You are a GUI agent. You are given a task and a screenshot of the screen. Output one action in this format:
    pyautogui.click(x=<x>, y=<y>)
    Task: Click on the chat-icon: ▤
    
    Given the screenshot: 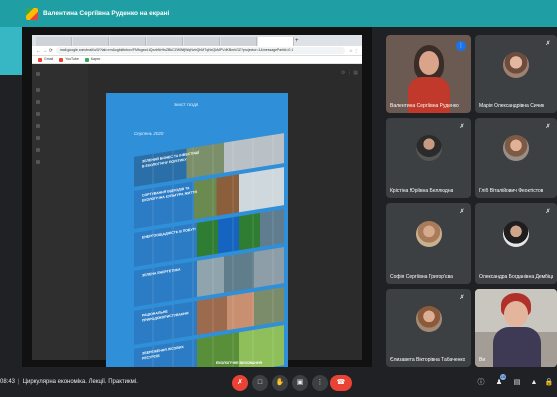 What is the action you would take?
    pyautogui.click(x=517, y=383)
    